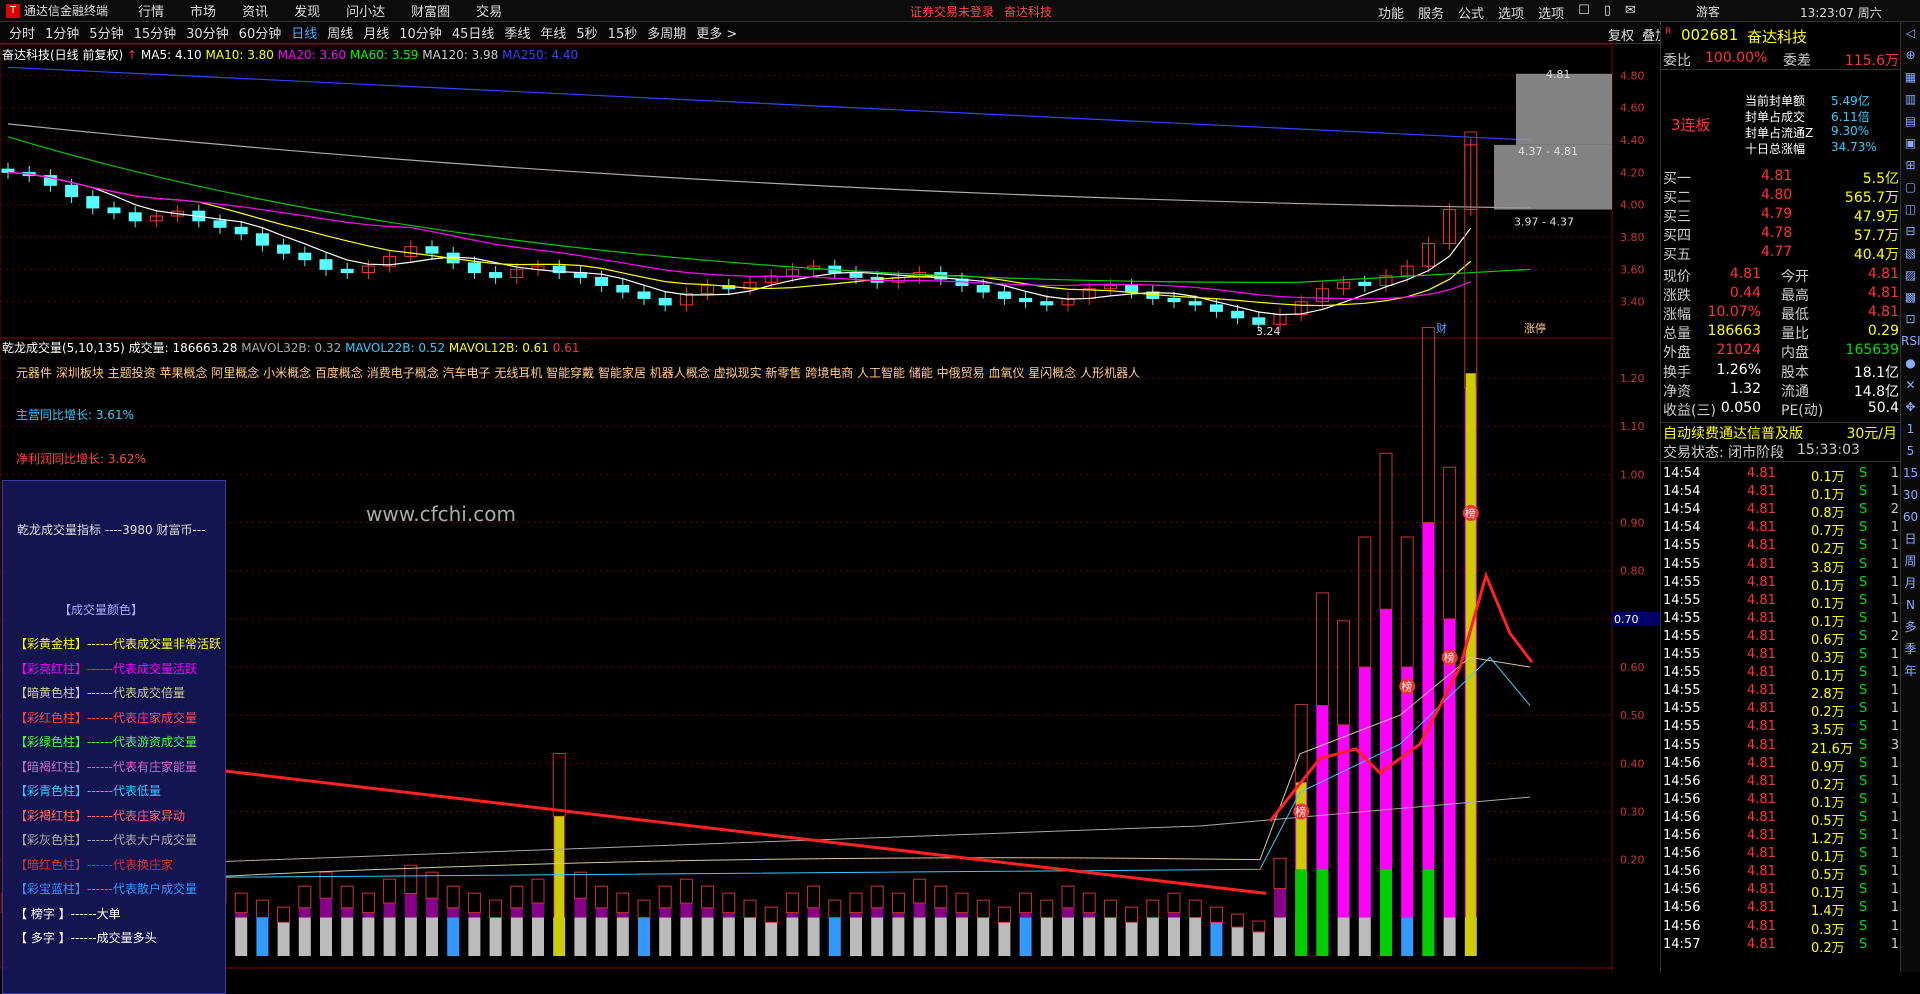 This screenshot has height=994, width=1920. Describe the element at coordinates (203, 10) in the screenshot. I see `menu-shichang: 市场` at that location.